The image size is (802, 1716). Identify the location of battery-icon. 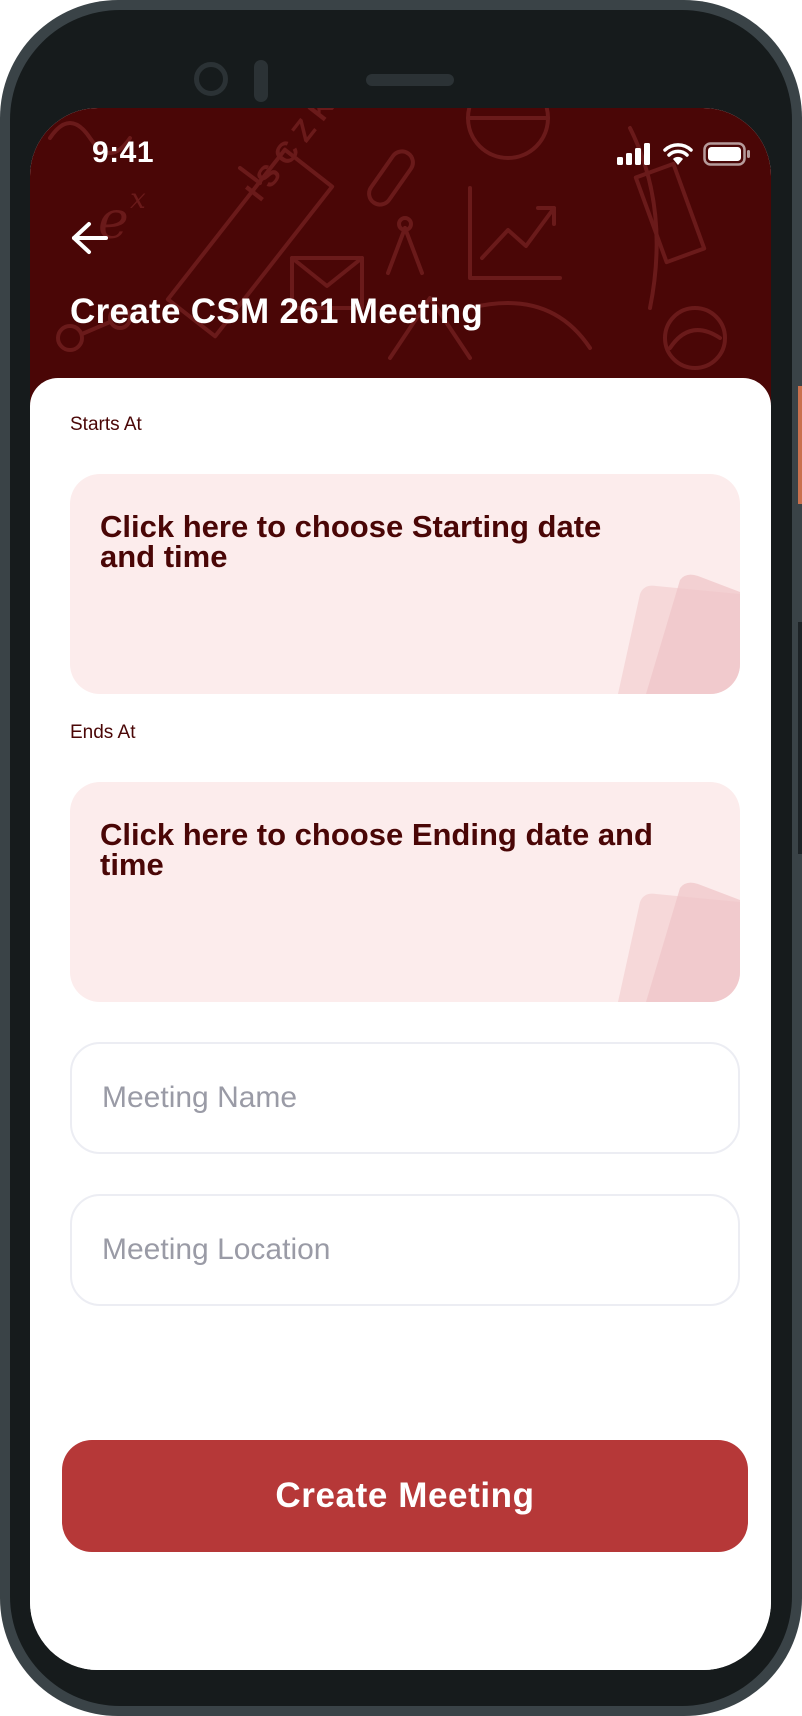
(726, 154).